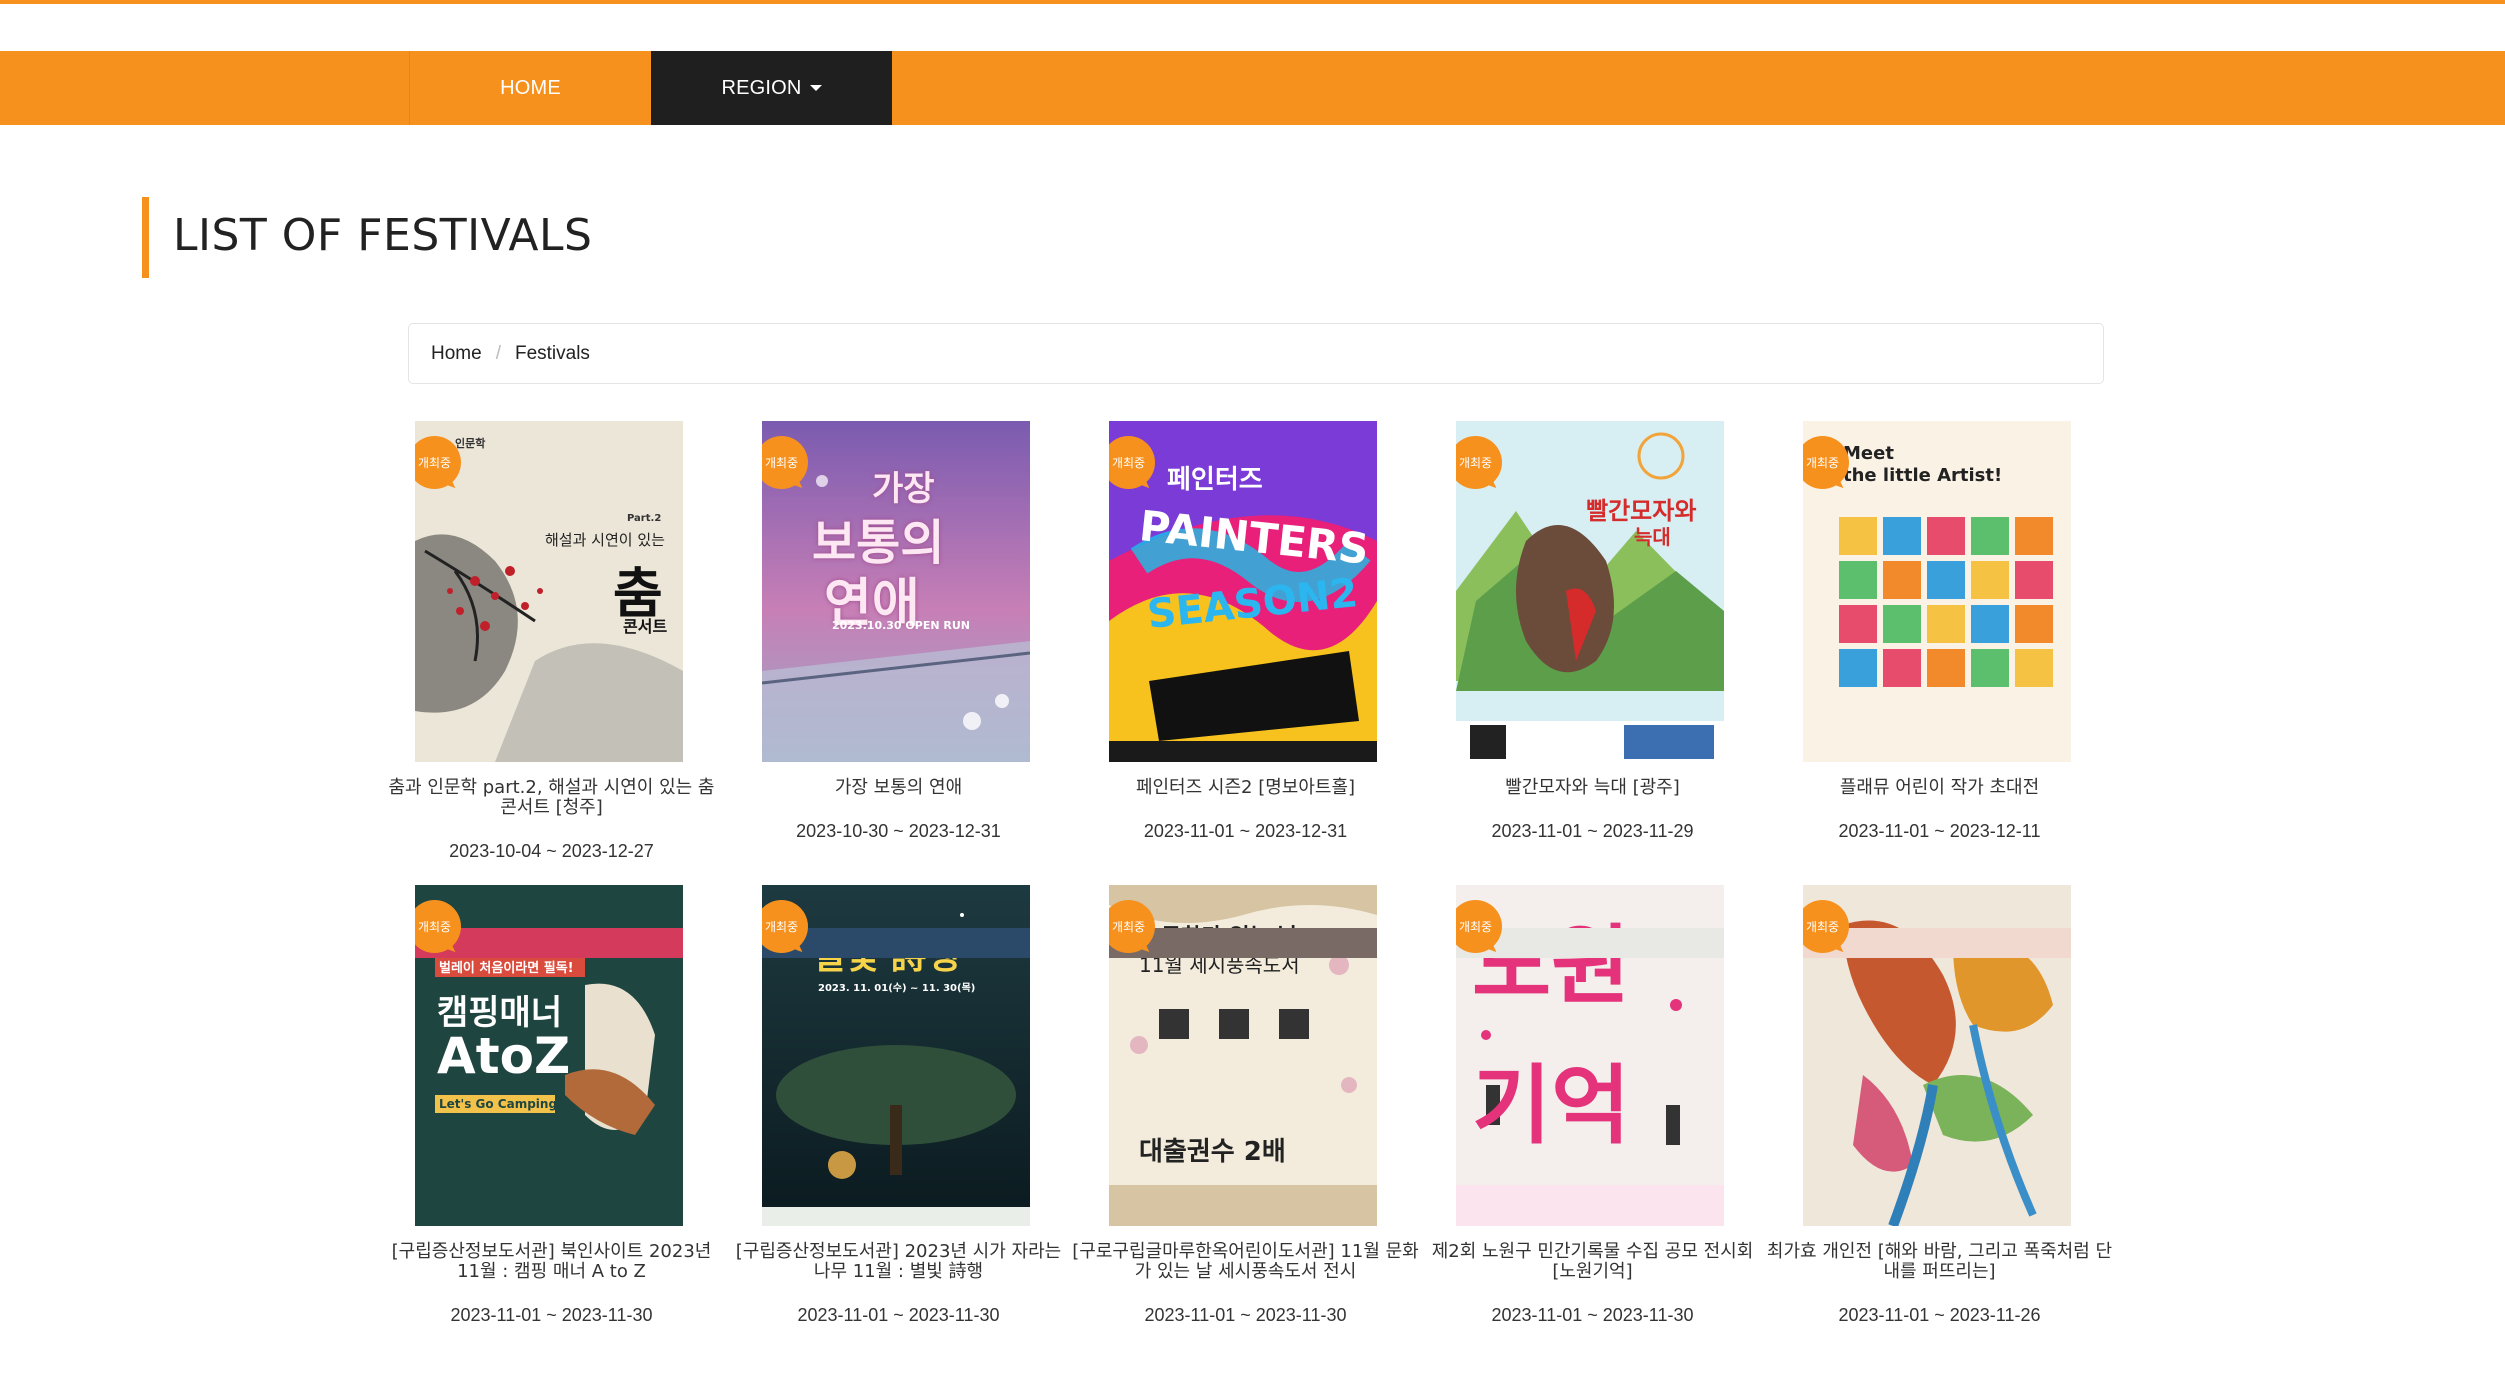 Image resolution: width=2505 pixels, height=1375 pixels. What do you see at coordinates (1551, 1106) in the screenshot?
I see `poster-text: 기억` at bounding box center [1551, 1106].